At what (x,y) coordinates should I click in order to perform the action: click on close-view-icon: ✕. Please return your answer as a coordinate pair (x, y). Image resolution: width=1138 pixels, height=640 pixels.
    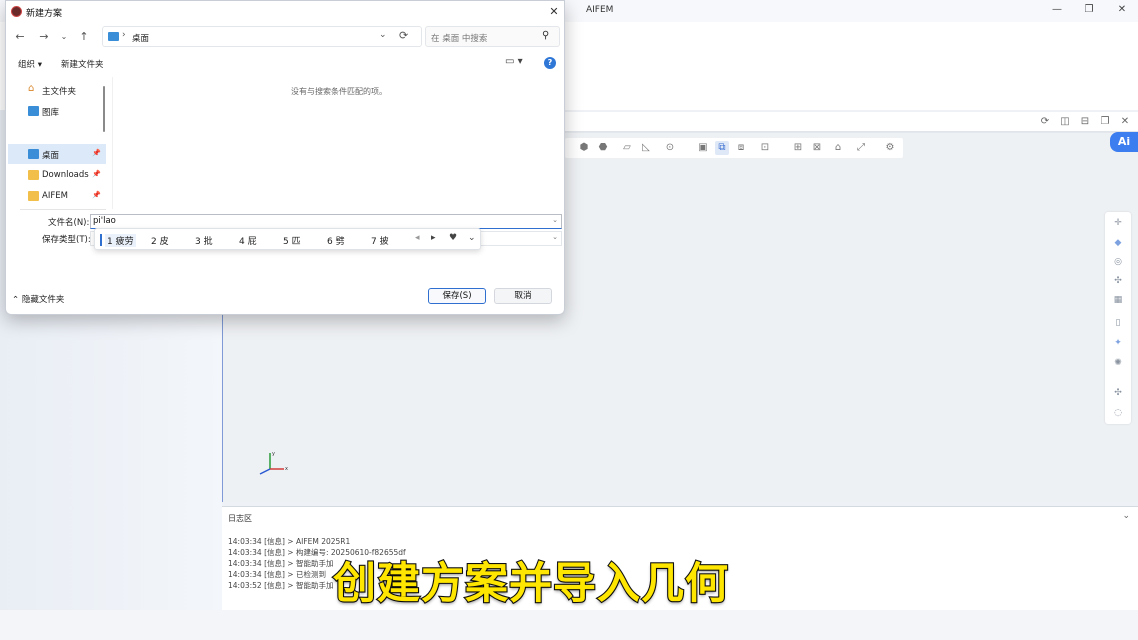
    Looking at the image, I should click on (1125, 122).